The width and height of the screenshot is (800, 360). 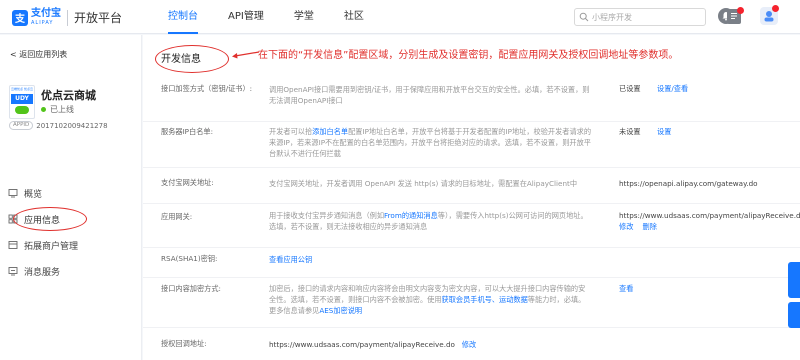 I want to click on sidebar-item-label: 拓展商户管理, so click(x=51, y=246).